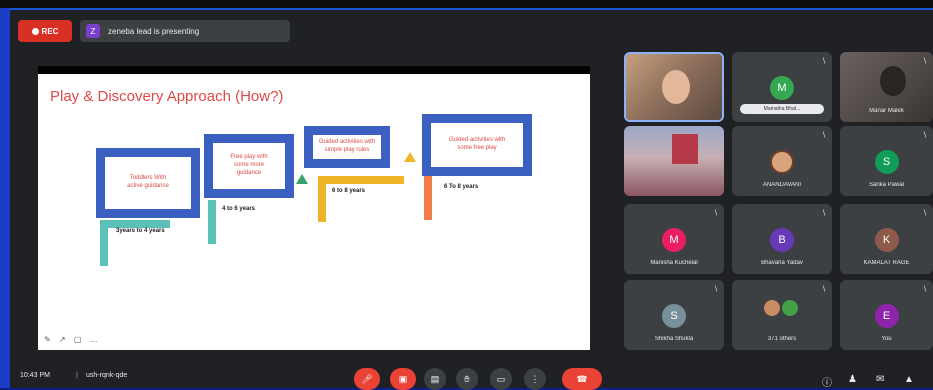  I want to click on arrow-up-icon, so click(302, 179).